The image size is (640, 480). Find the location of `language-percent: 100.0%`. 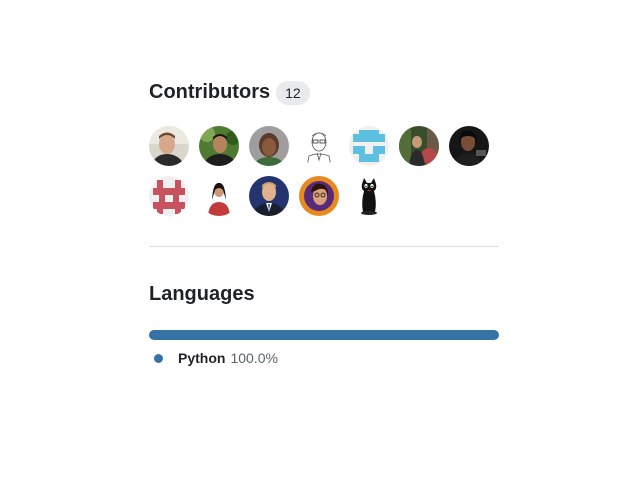

language-percent: 100.0% is located at coordinates (254, 358).